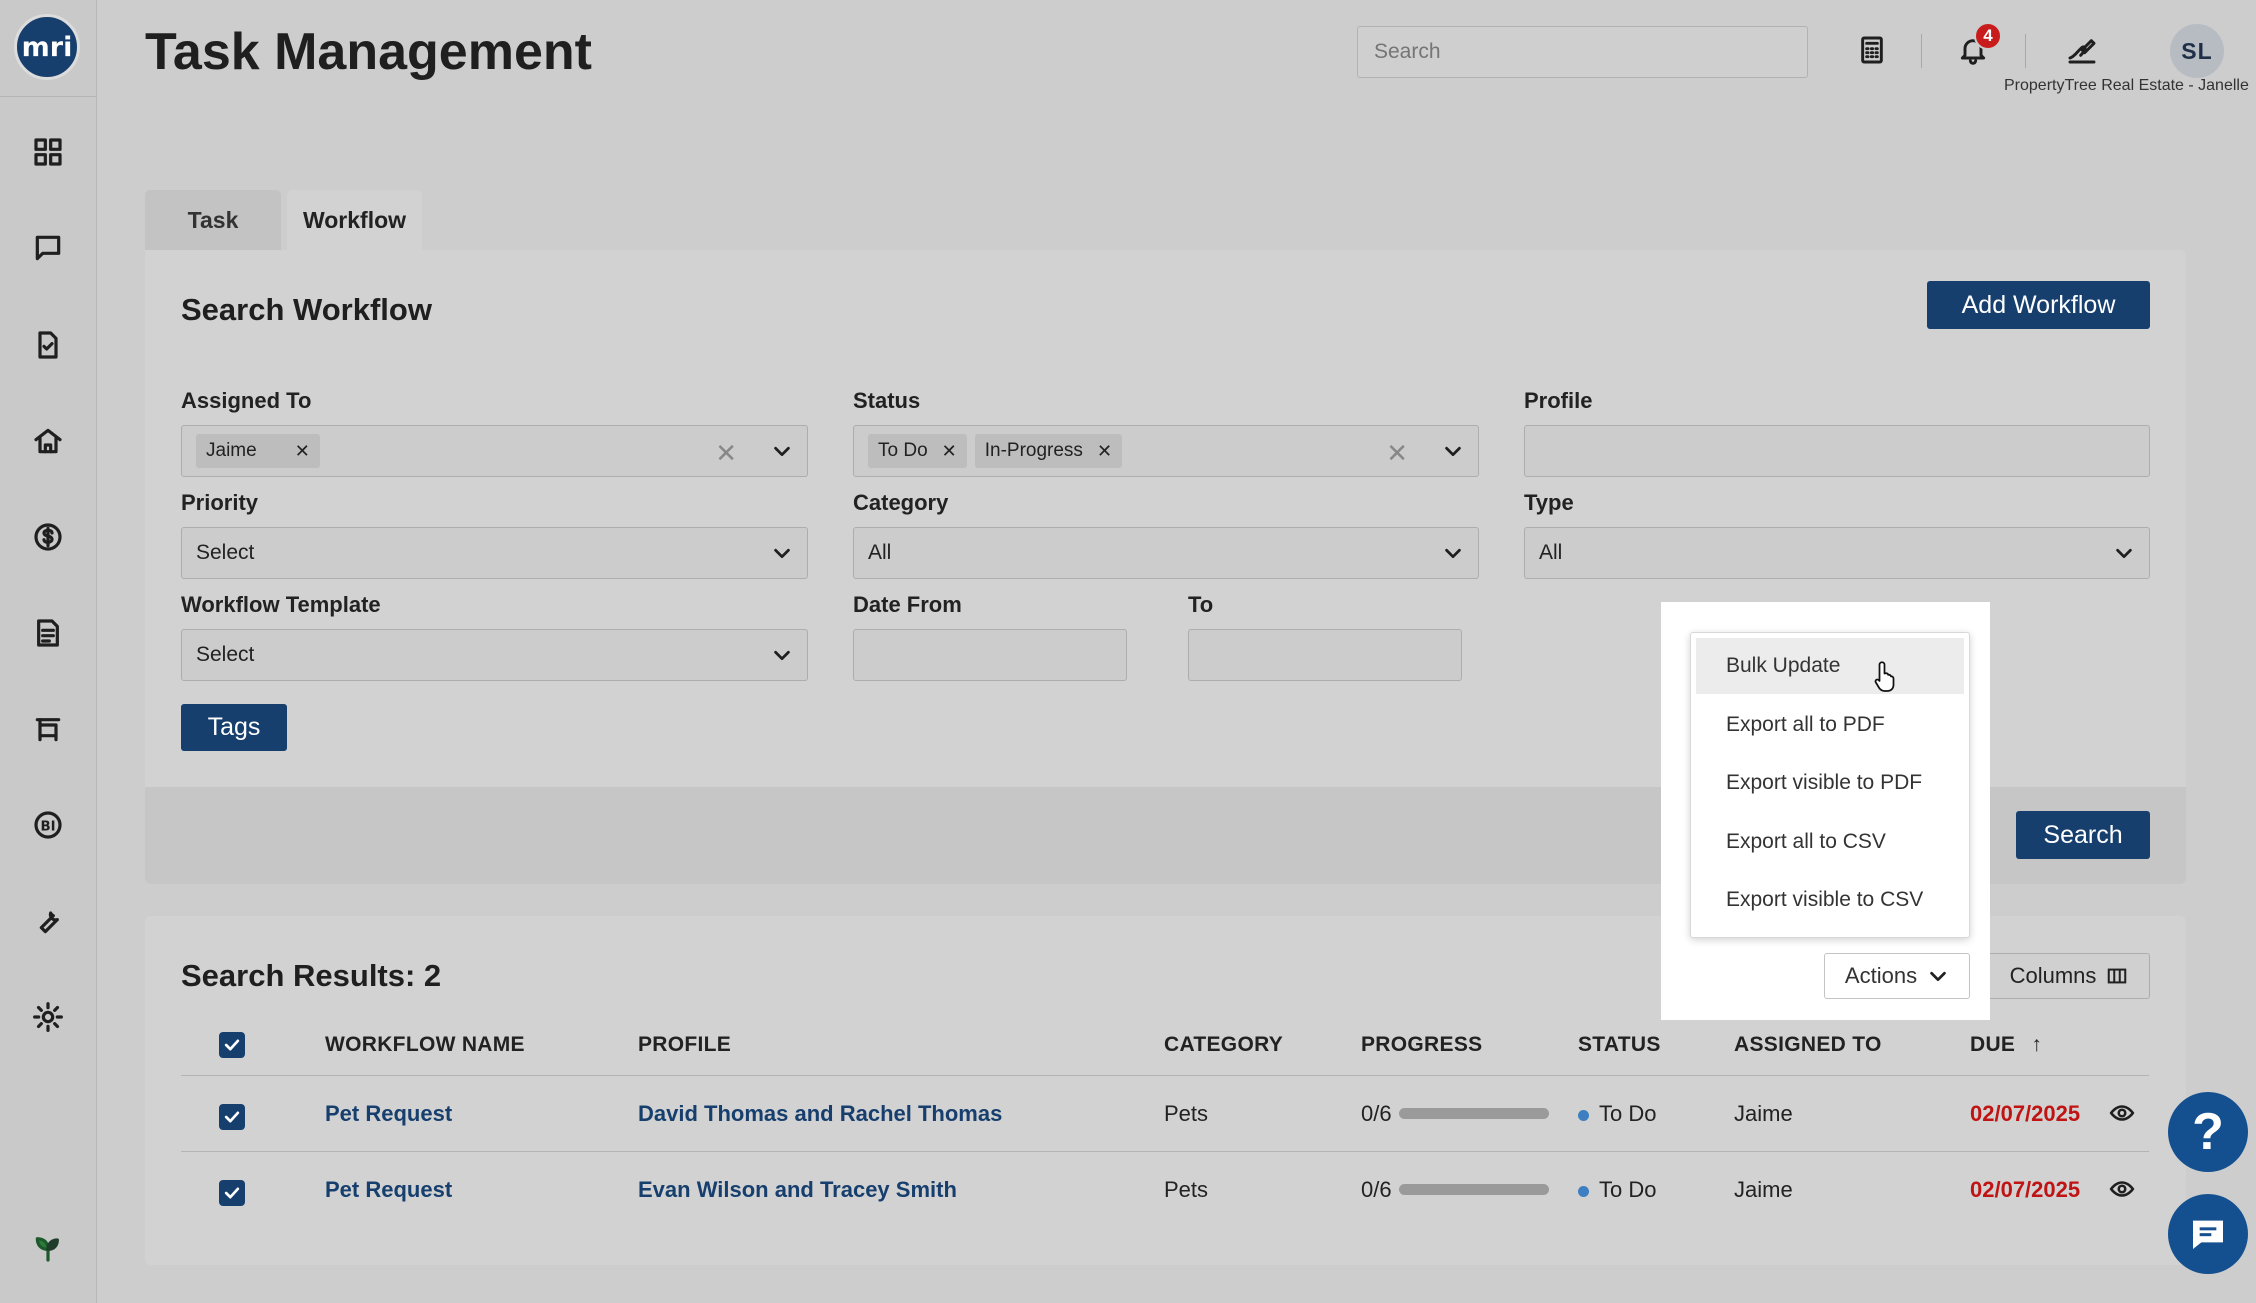  What do you see at coordinates (797, 1190) in the screenshot?
I see `profile-link: Evan Wilson and Tracey Smith` at bounding box center [797, 1190].